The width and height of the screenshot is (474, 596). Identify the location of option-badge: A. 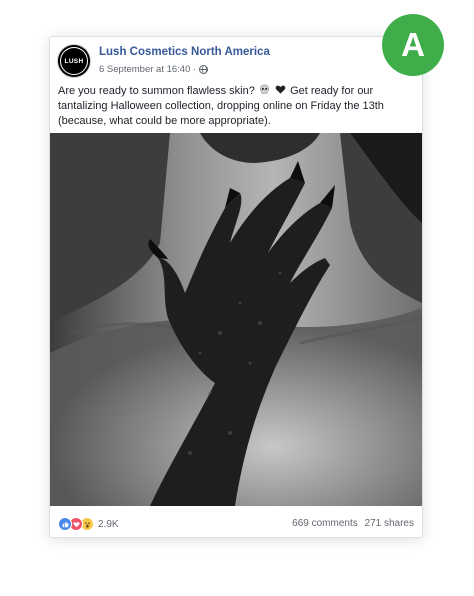
(413, 45).